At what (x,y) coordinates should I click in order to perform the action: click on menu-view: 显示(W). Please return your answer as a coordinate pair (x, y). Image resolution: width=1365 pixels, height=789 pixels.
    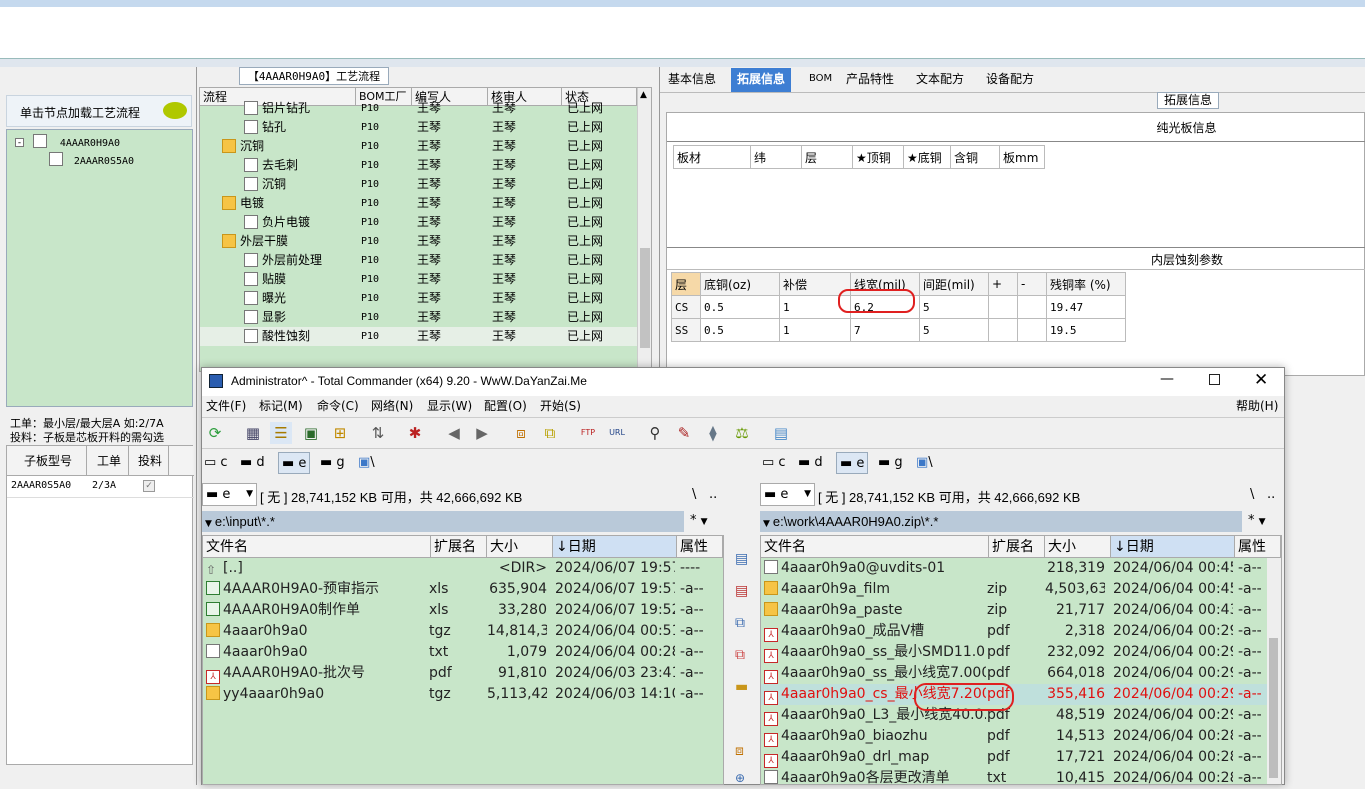
    Looking at the image, I should click on (449, 406).